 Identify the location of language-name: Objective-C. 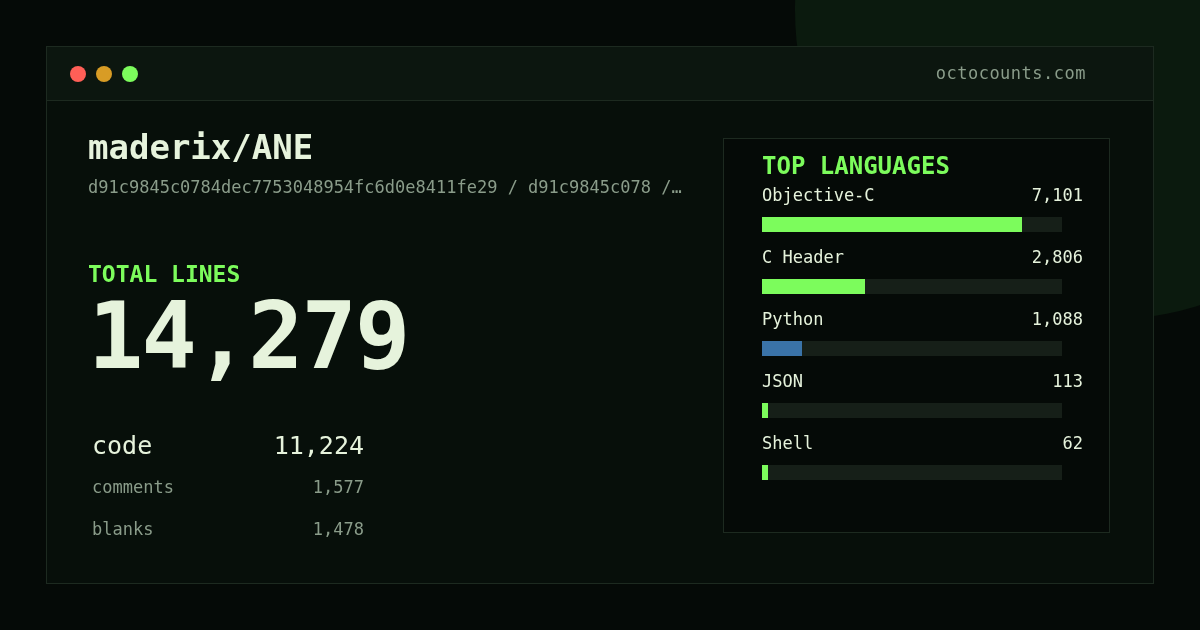
(818, 195).